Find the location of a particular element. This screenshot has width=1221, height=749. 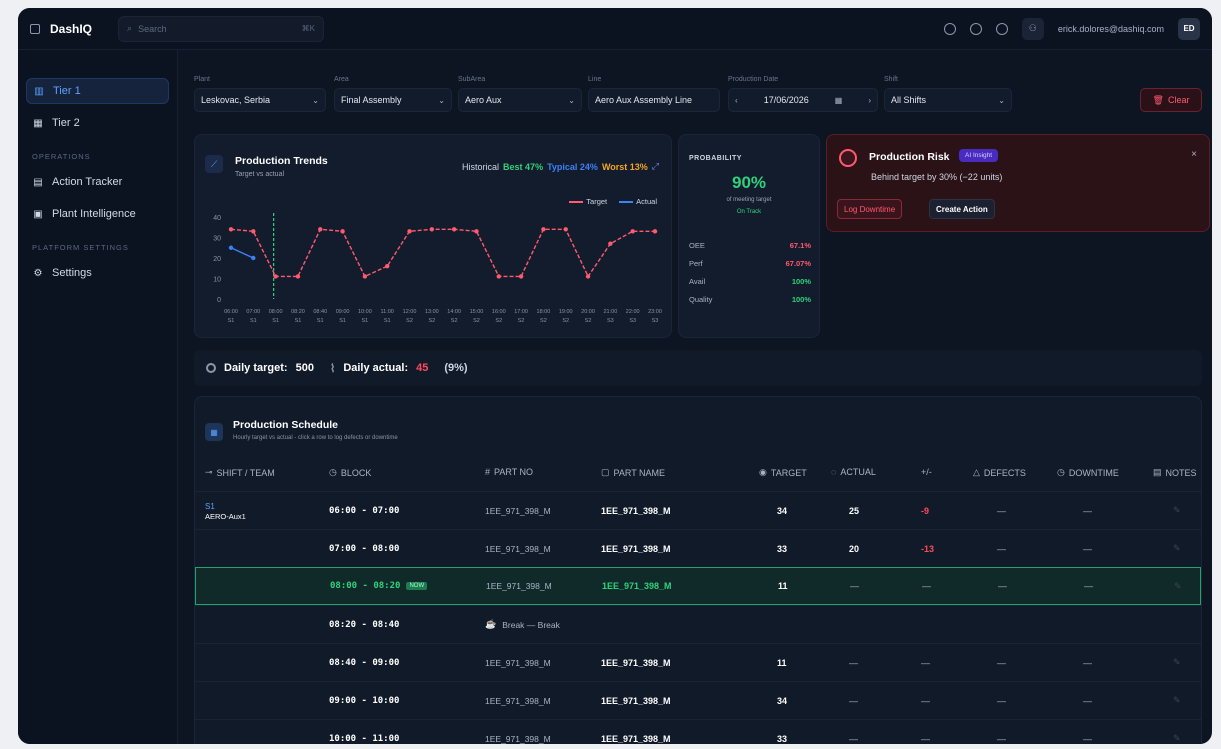

daily-actual-value: 45 is located at coordinates (422, 368).